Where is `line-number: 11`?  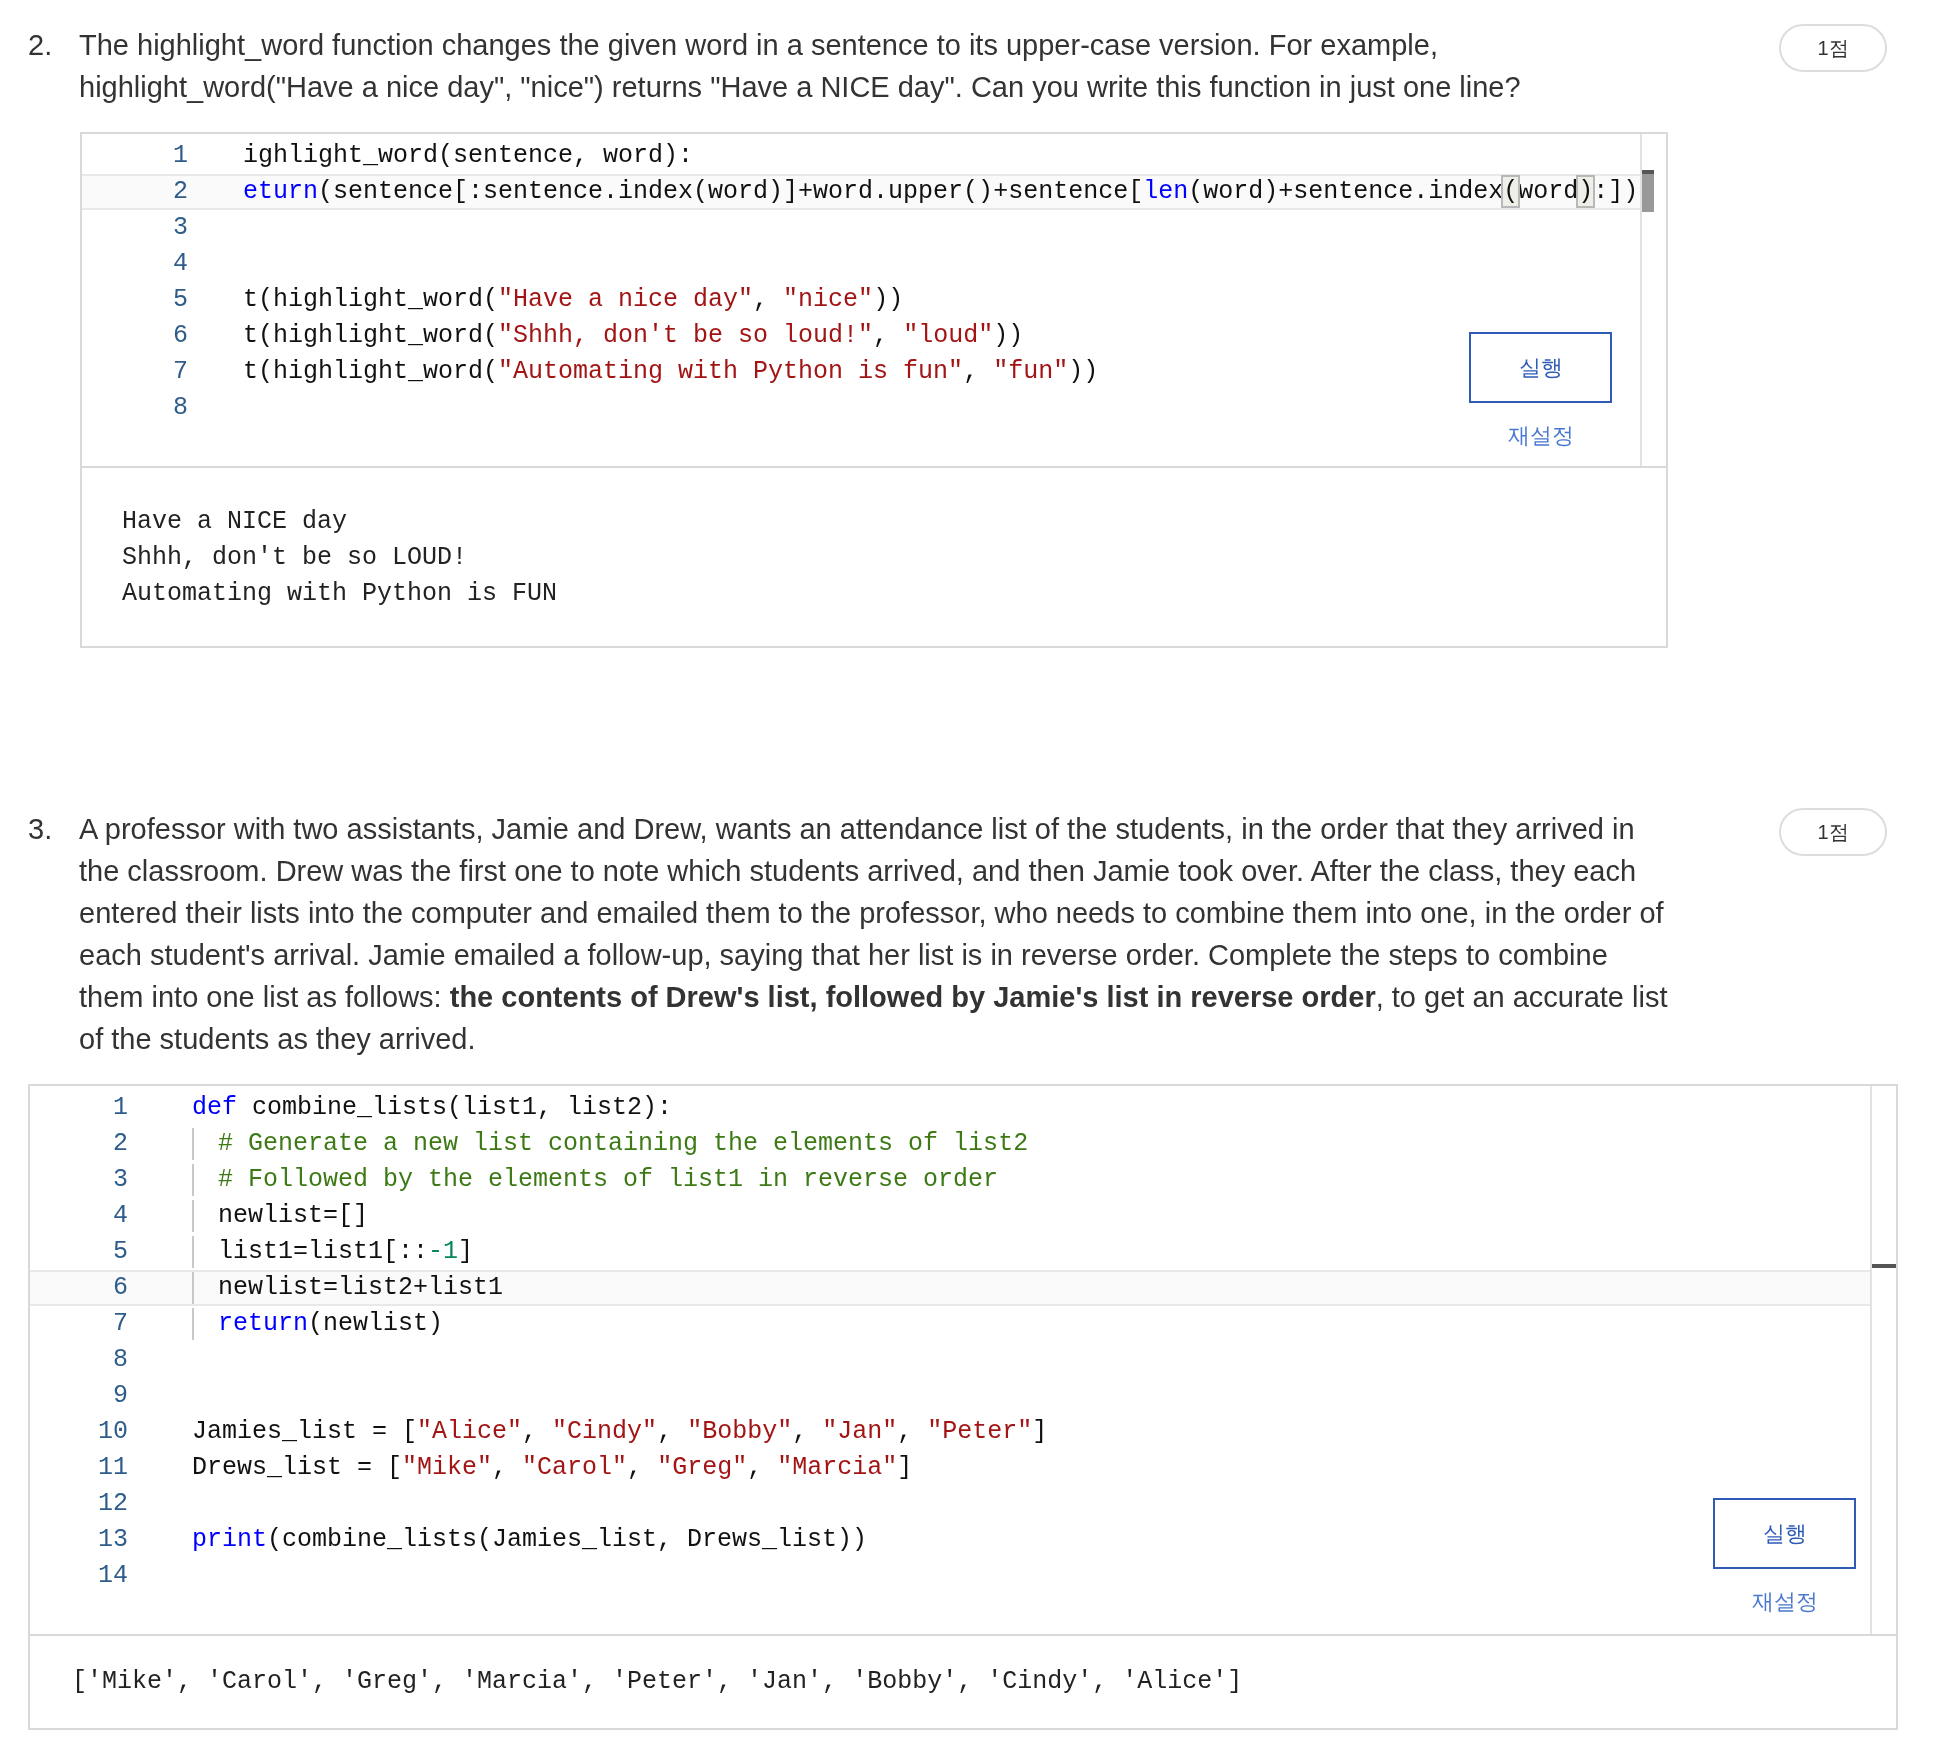
line-number: 11 is located at coordinates (113, 1468).